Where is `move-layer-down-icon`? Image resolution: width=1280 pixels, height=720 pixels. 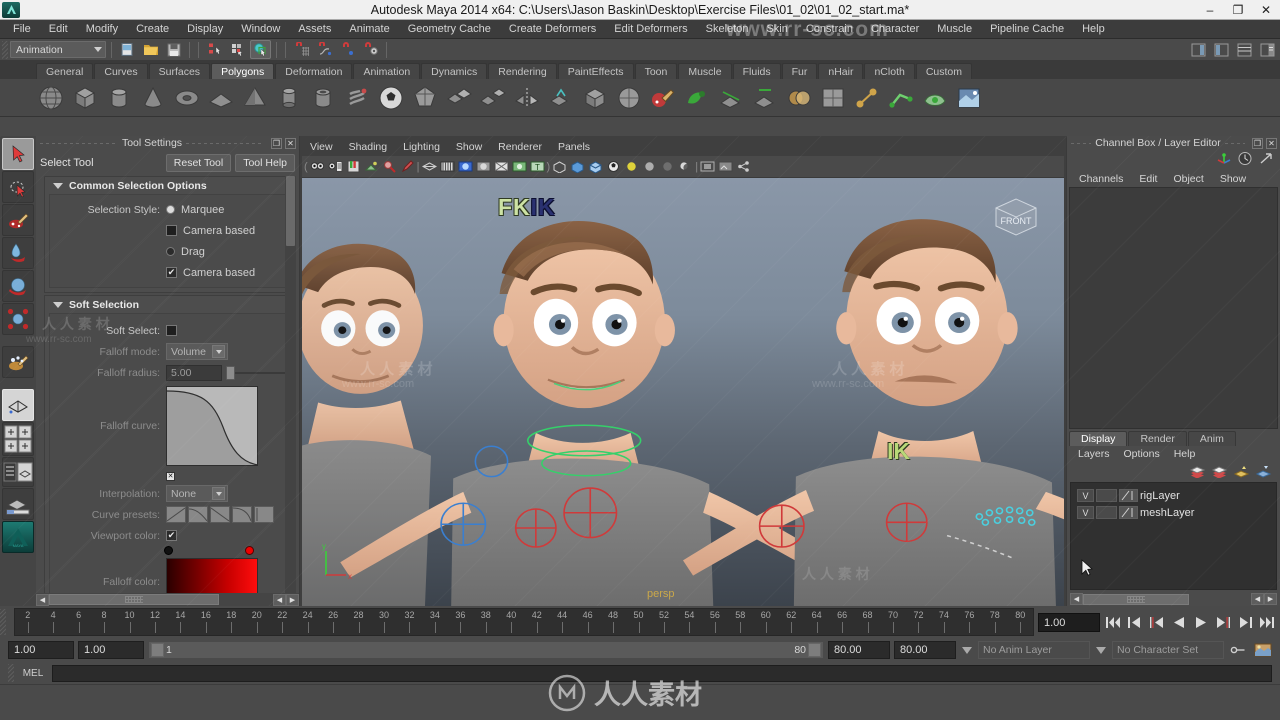 move-layer-down-icon is located at coordinates (1263, 472).